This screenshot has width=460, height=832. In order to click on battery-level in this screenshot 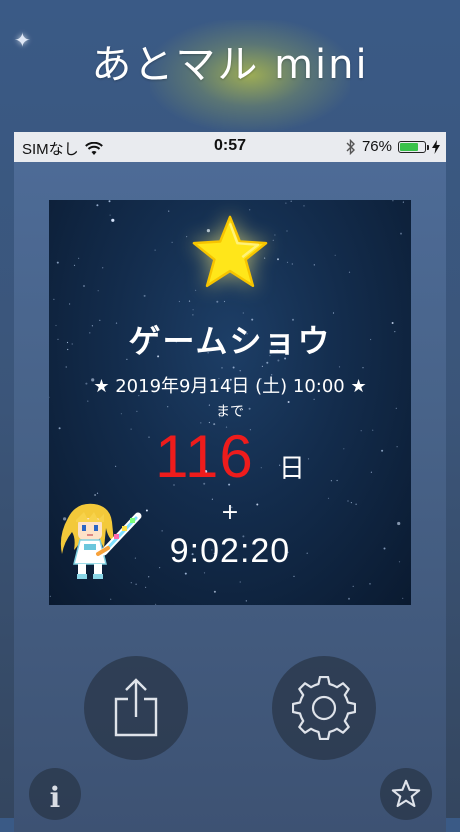, I will do `click(409, 146)`.